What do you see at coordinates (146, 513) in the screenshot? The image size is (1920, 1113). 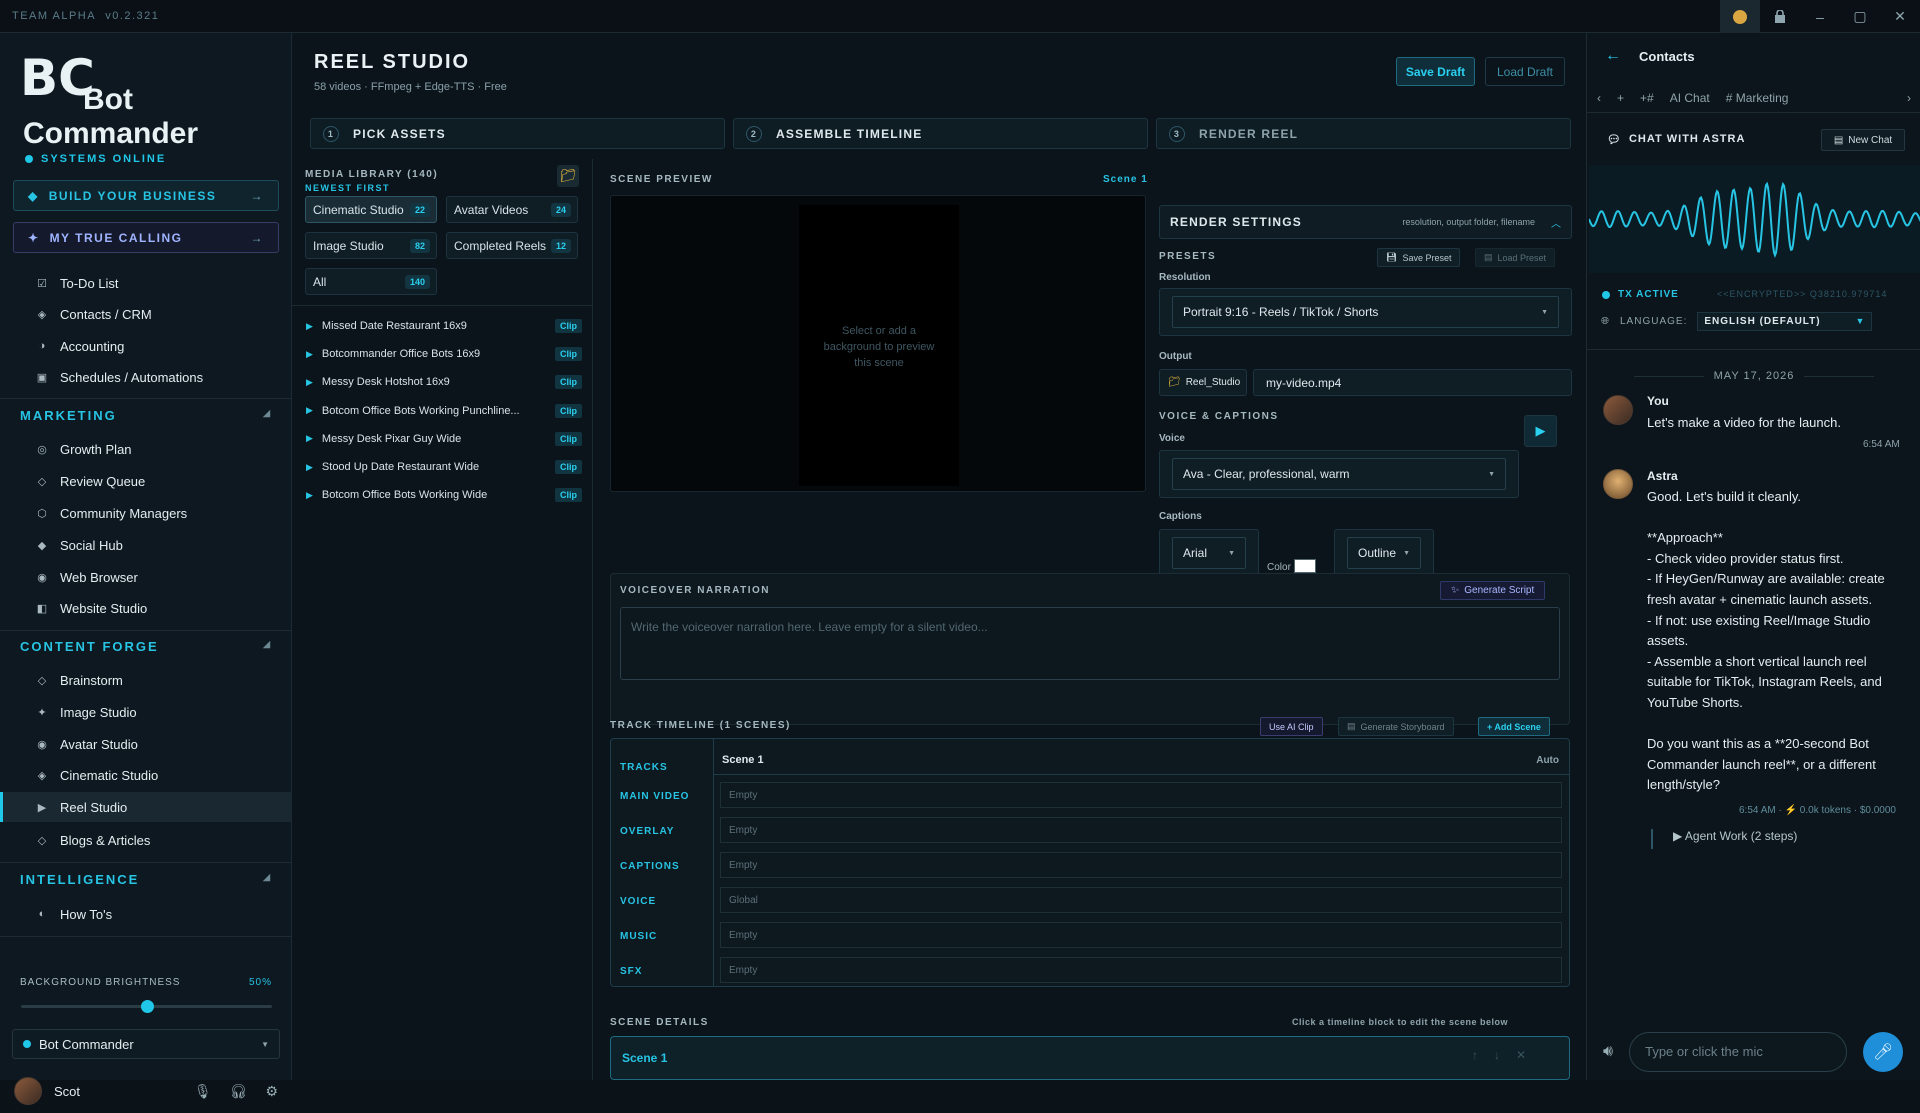 I see `sidebar-item-community: ⬡ Community Managers` at bounding box center [146, 513].